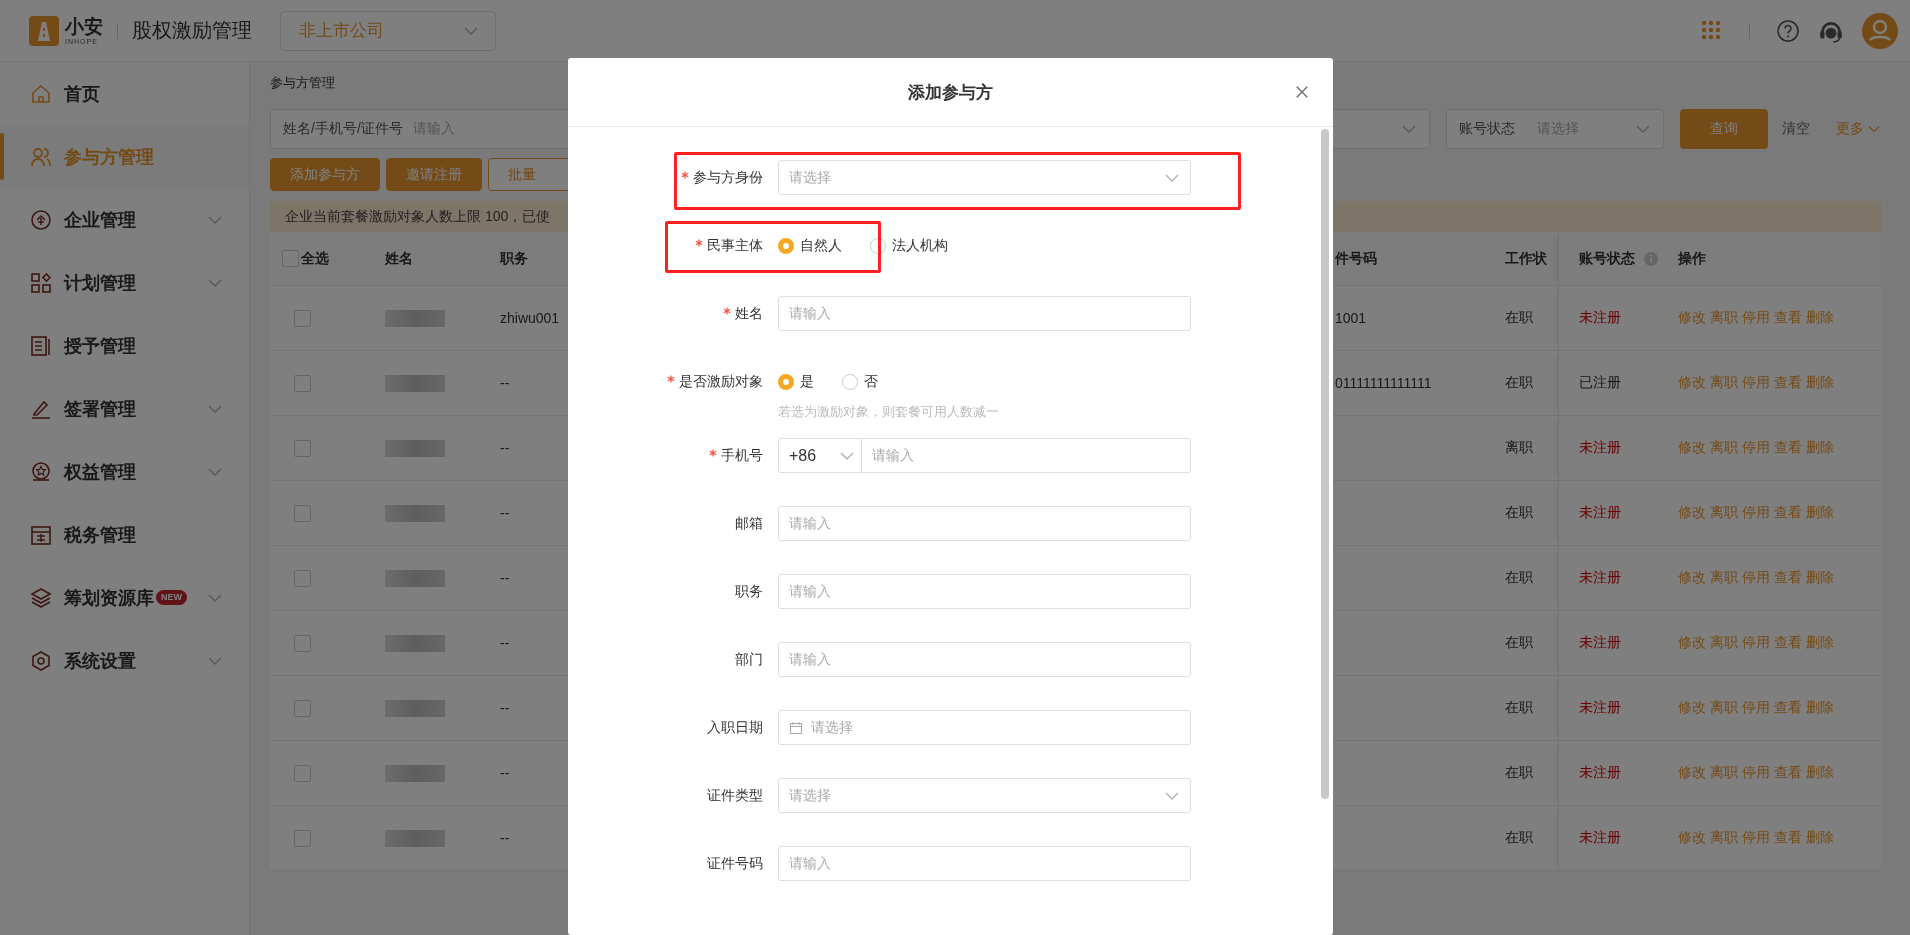 Image resolution: width=1910 pixels, height=935 pixels. What do you see at coordinates (1325, 464) in the screenshot?
I see `scrollbar` at bounding box center [1325, 464].